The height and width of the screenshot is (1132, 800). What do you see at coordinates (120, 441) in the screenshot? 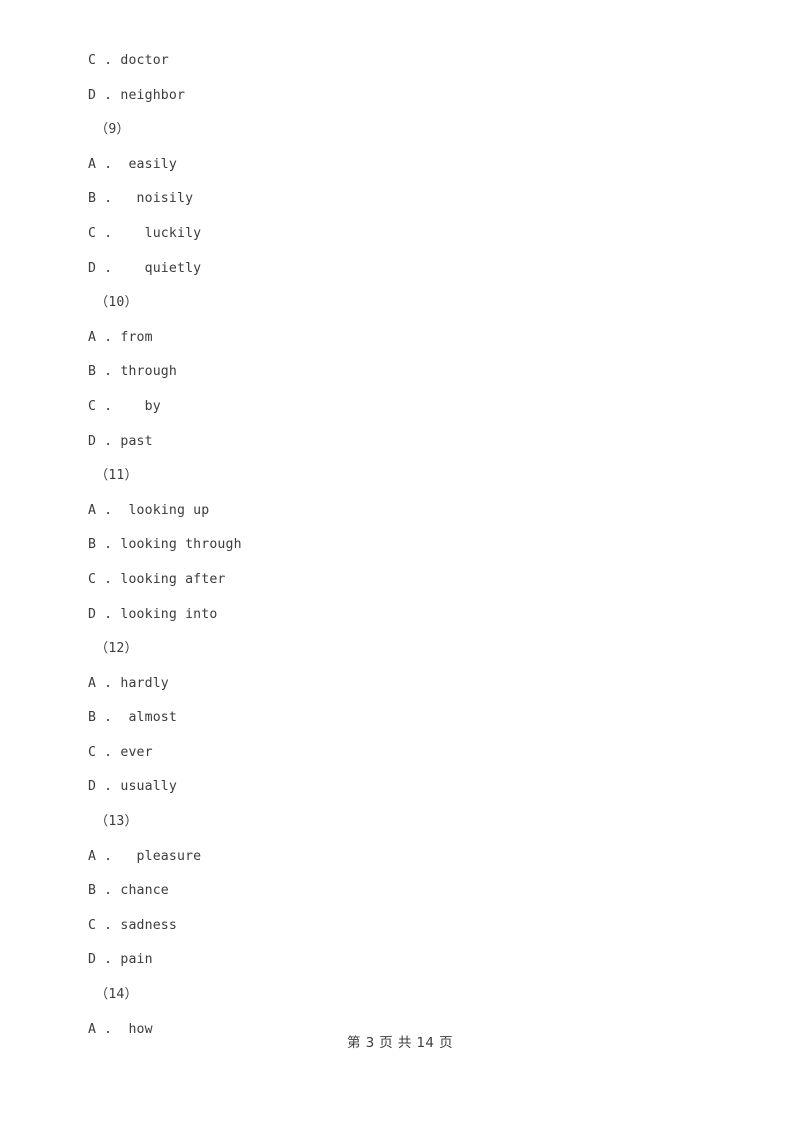
I see `answer-option: D . past` at bounding box center [120, 441].